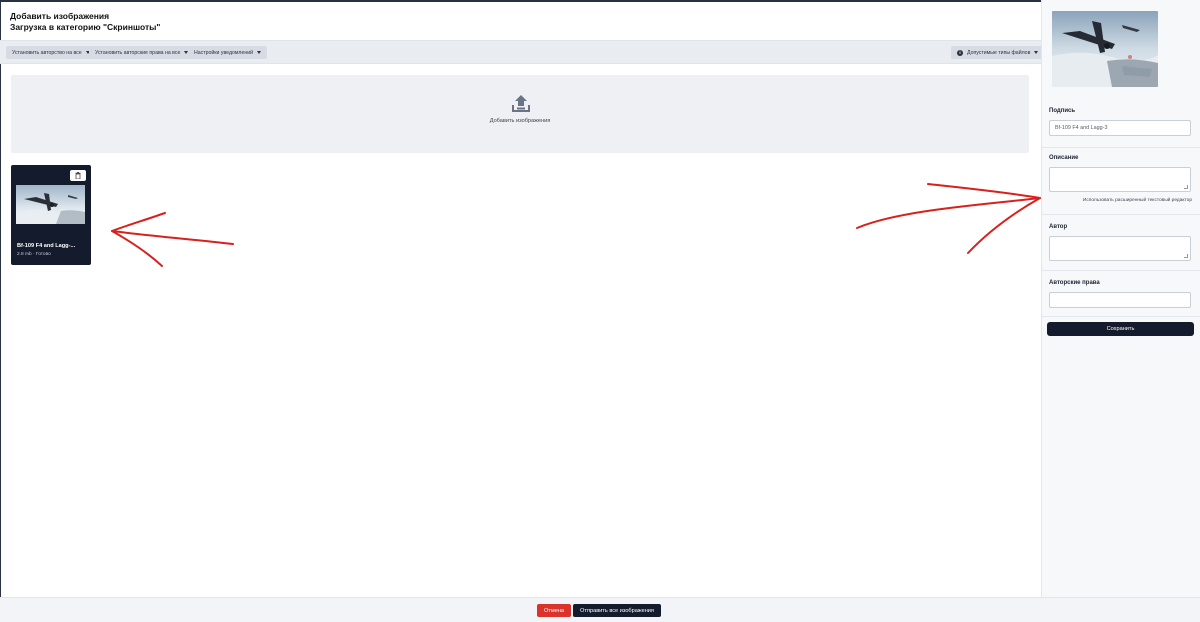 The width and height of the screenshot is (1200, 622). I want to click on caption-label: Подпись, so click(1062, 111).